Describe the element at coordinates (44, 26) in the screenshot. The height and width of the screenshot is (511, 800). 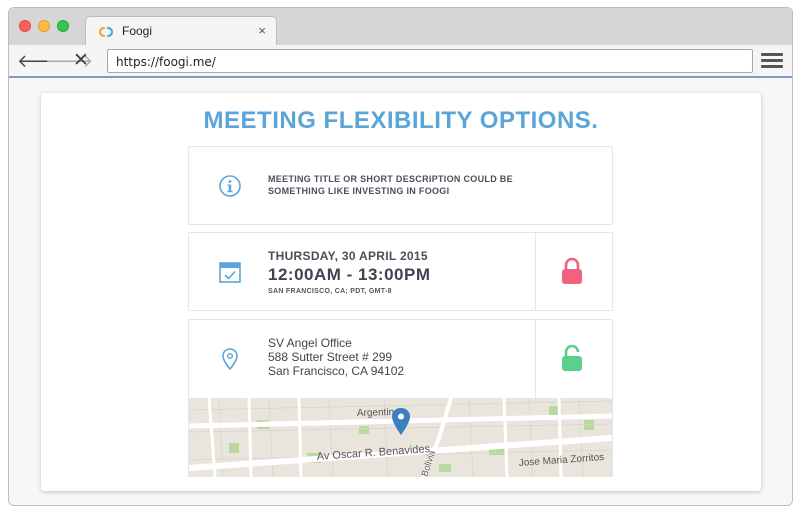
I see `minimize-window-button` at that location.